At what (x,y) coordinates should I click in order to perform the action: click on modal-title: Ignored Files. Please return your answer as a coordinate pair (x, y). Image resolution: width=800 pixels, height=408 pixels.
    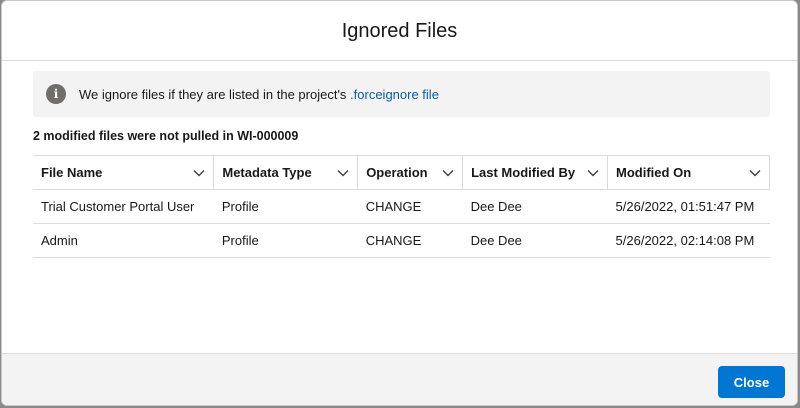
    Looking at the image, I should click on (399, 31).